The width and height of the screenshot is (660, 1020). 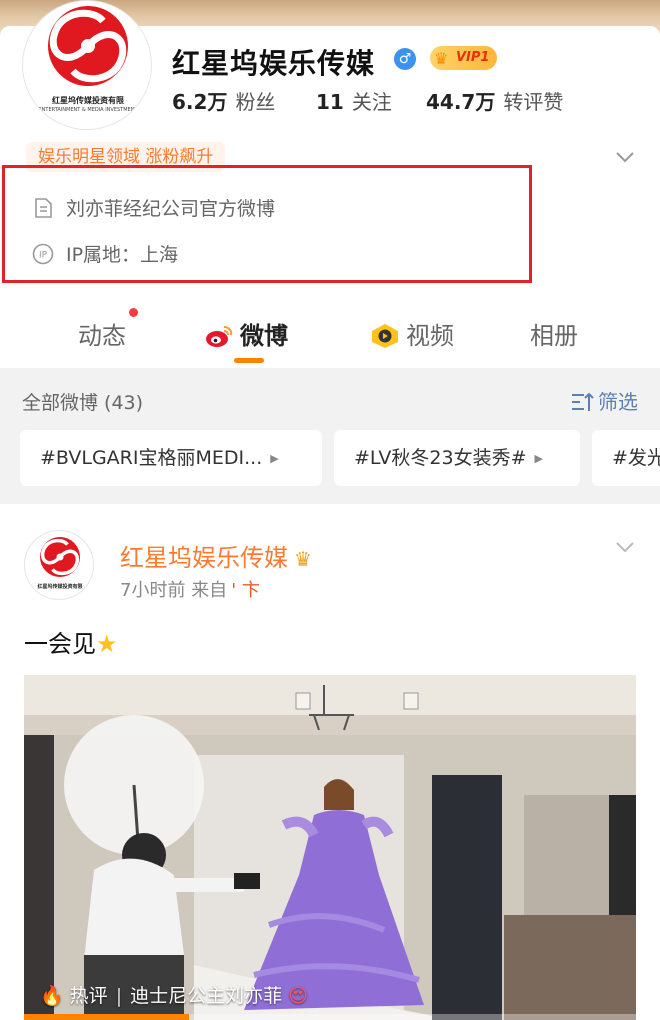 What do you see at coordinates (405, 59) in the screenshot?
I see `male-icon: ♂` at bounding box center [405, 59].